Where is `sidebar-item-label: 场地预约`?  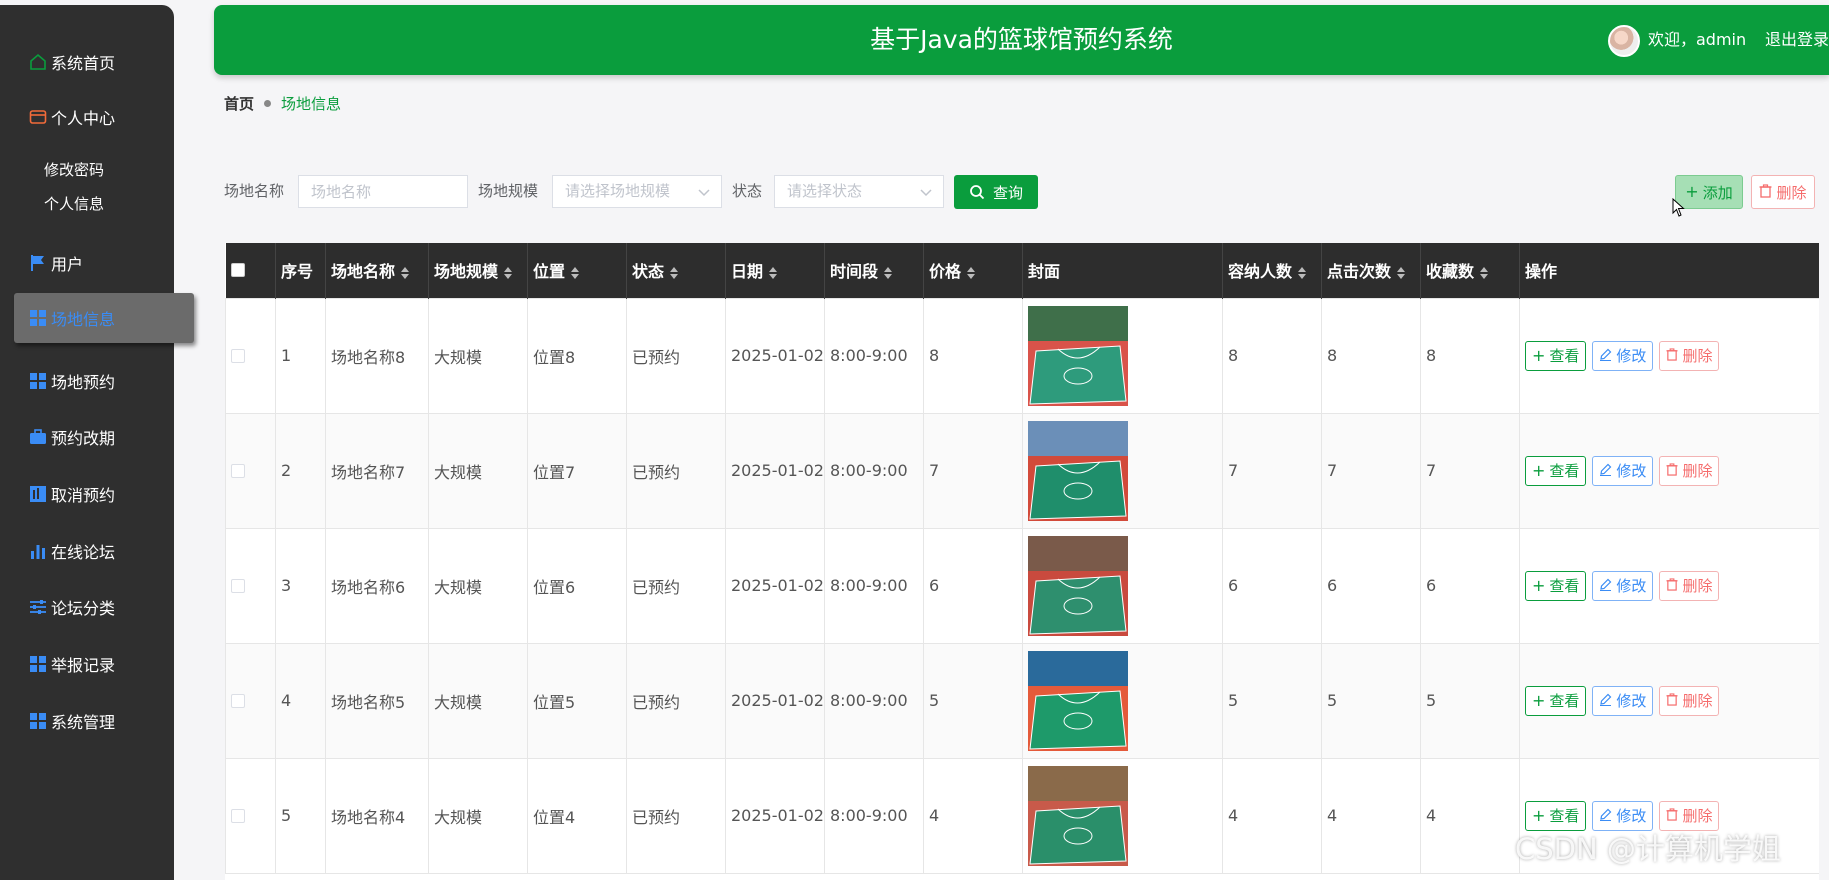
sidebar-item-label: 场地预约 is located at coordinates (83, 382).